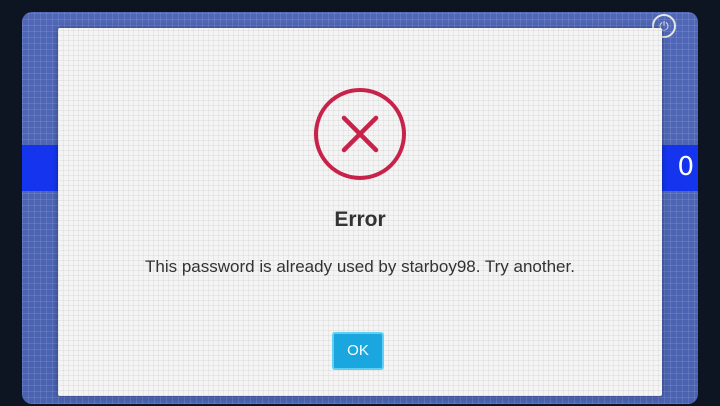  Describe the element at coordinates (685, 167) in the screenshot. I see `background-band-digit: 0` at that location.